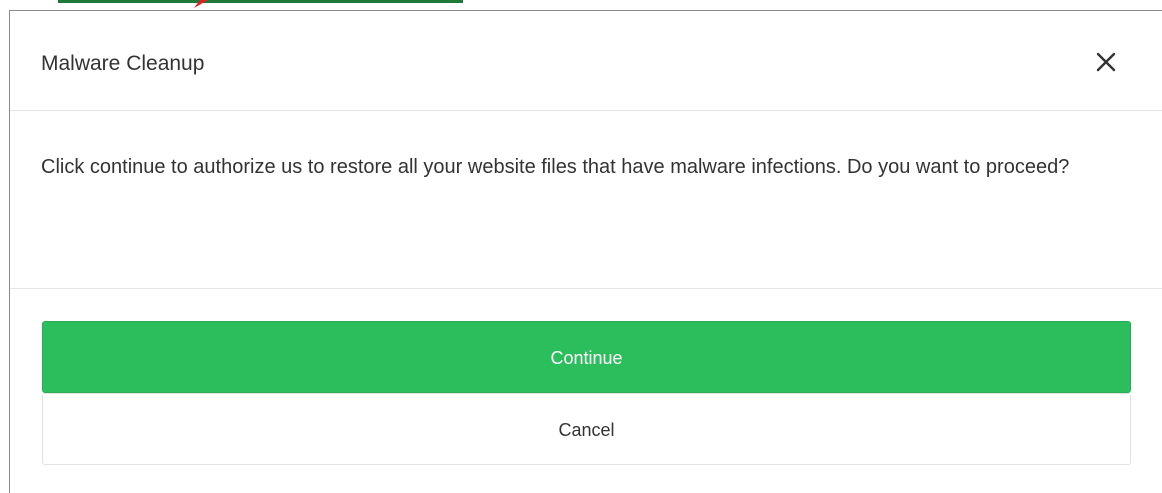 This screenshot has height=493, width=1162. I want to click on background-page, so click(581, 5).